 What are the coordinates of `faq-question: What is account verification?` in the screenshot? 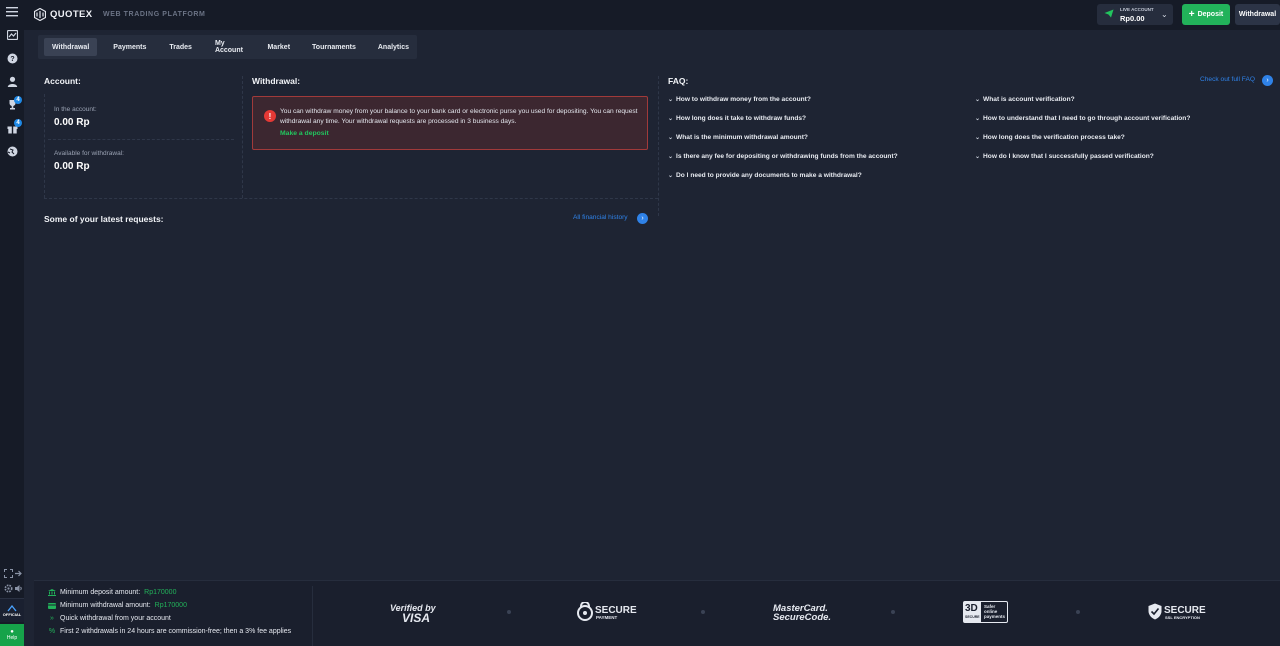 It's located at (1029, 99).